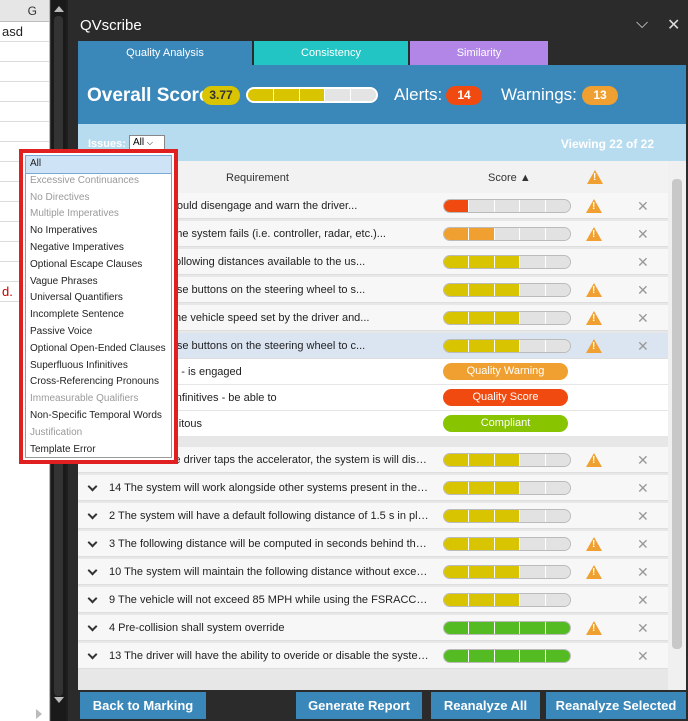  What do you see at coordinates (539, 94) in the screenshot?
I see `warnings-label: Warnings:` at bounding box center [539, 94].